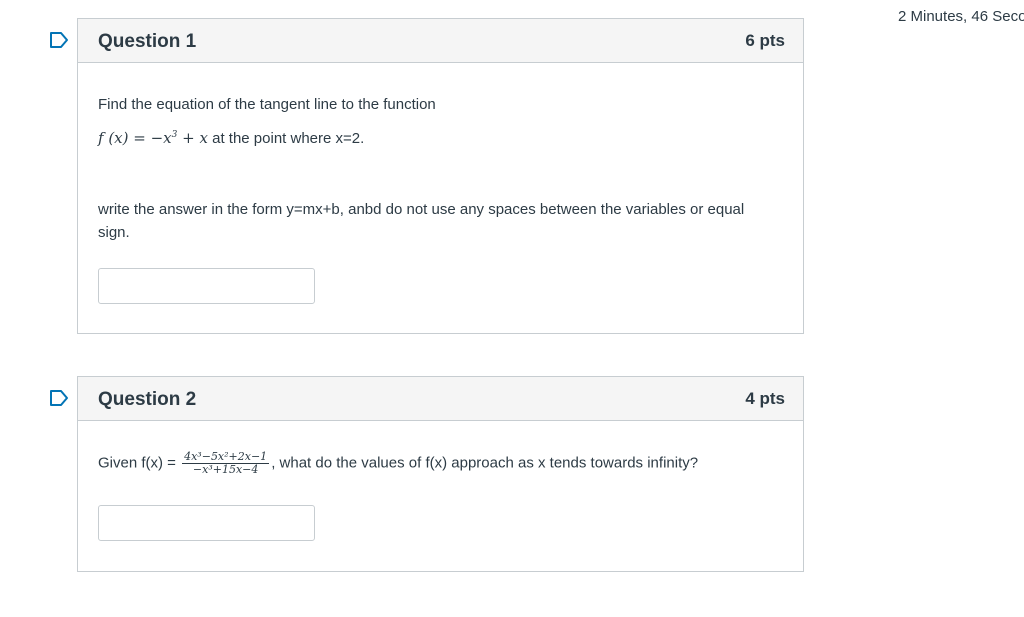 Image resolution: width=1024 pixels, height=617 pixels. What do you see at coordinates (135, 138) in the screenshot?
I see `function-math: f (x) = −x` at bounding box center [135, 138].